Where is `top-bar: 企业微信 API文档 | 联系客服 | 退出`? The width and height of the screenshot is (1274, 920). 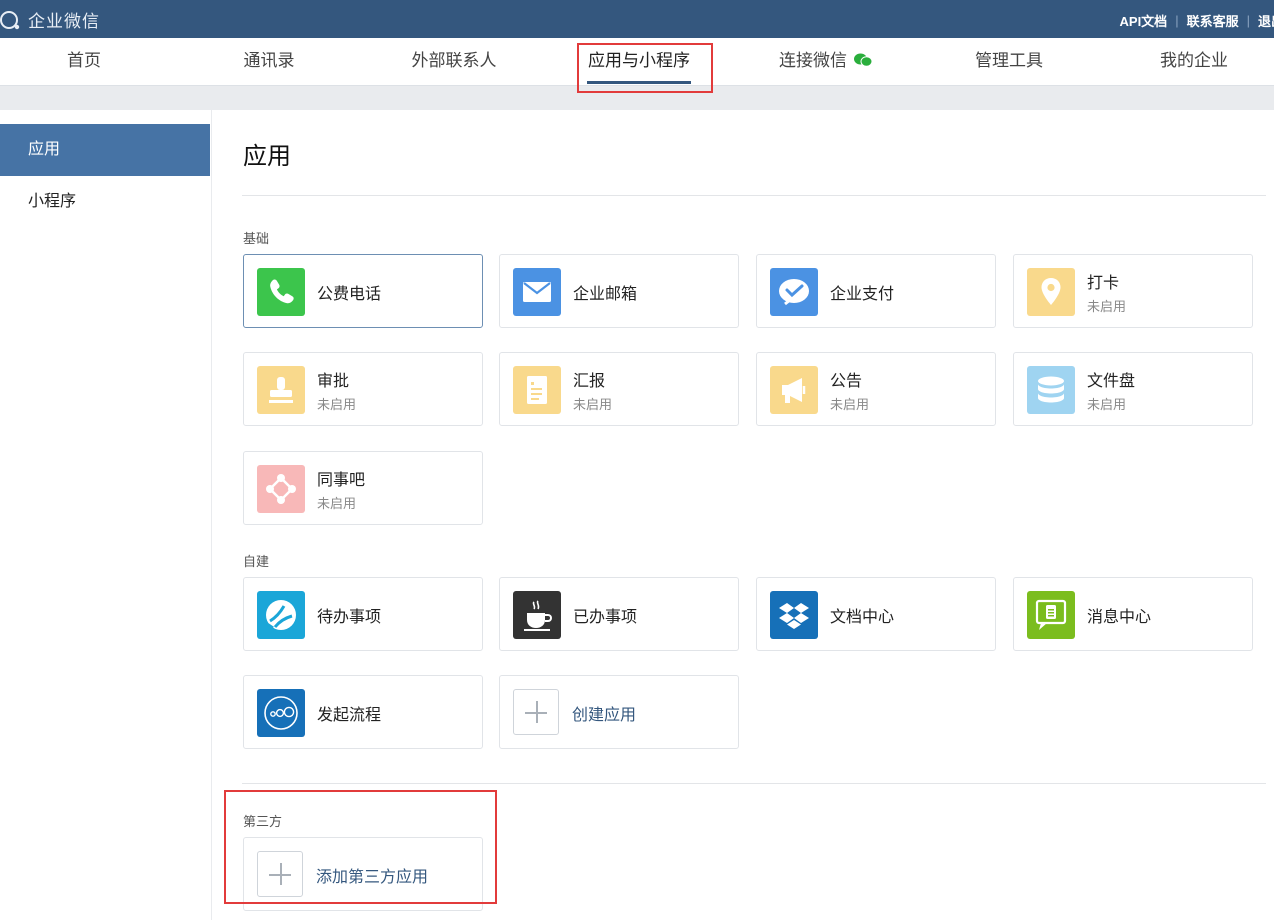
top-bar: 企业微信 API文档 | 联系客服 | 退出 is located at coordinates (637, 19).